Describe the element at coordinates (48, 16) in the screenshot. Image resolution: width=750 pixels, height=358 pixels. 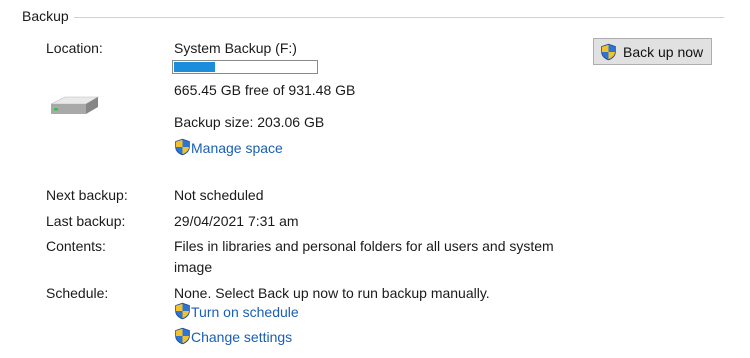
I see `group-title: Backup` at that location.